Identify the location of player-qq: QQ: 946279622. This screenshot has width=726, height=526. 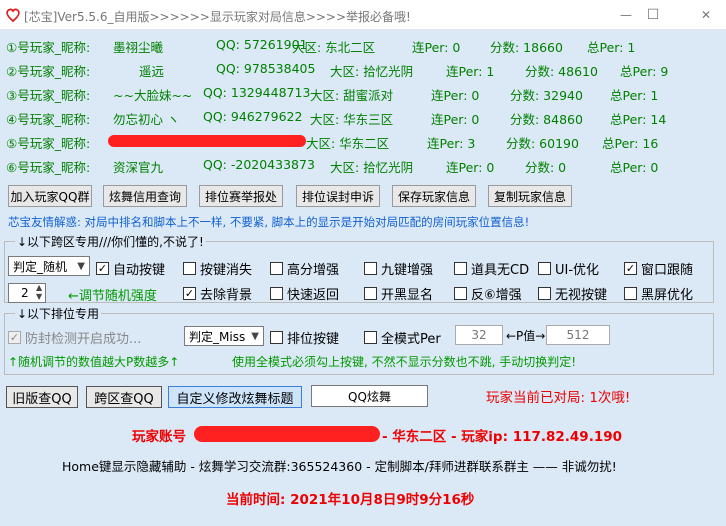
(253, 116).